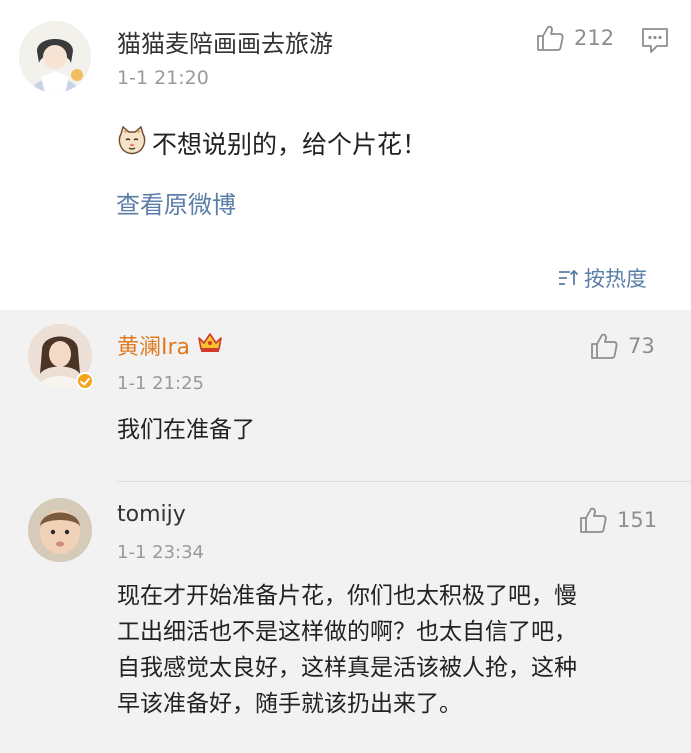  I want to click on sort-label: 按热度, so click(615, 279).